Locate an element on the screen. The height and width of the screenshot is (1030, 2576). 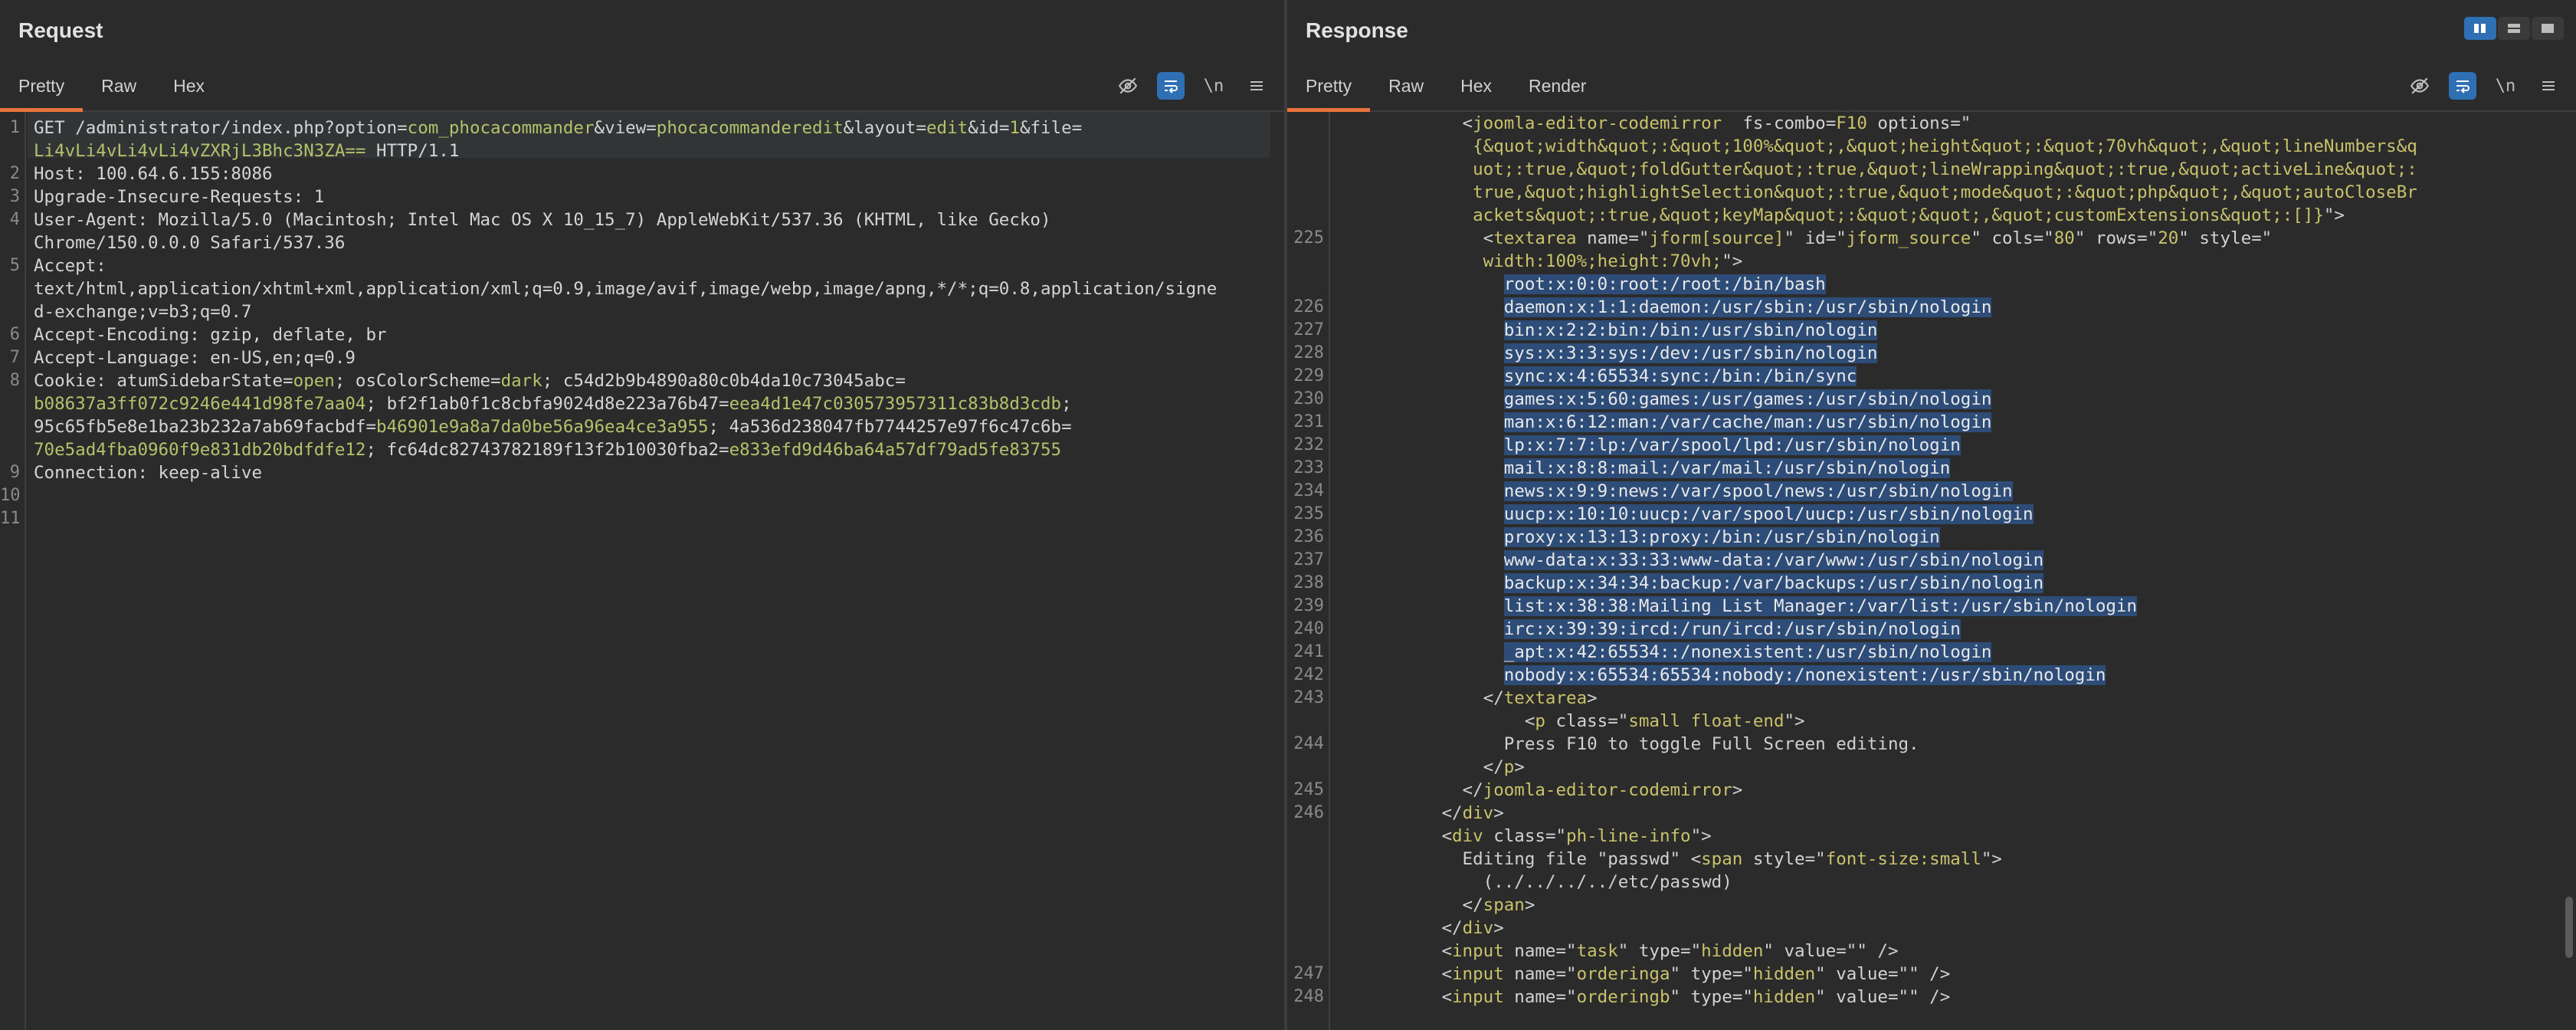
response-tabbar: Pretty Raw Hex Render \n is located at coordinates (1932, 86).